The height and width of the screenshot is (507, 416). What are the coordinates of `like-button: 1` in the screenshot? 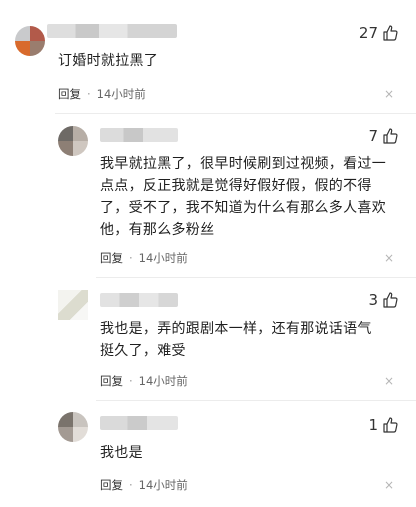 It's located at (383, 425).